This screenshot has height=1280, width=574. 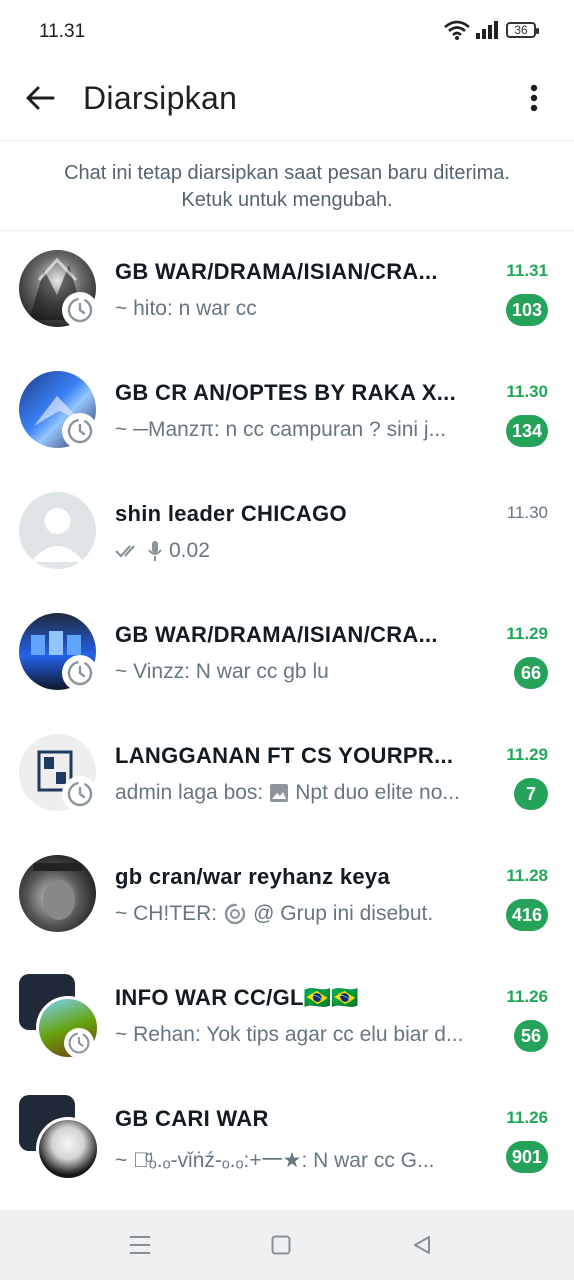 What do you see at coordinates (302, 551) in the screenshot?
I see `chat-preview: 0.02` at bounding box center [302, 551].